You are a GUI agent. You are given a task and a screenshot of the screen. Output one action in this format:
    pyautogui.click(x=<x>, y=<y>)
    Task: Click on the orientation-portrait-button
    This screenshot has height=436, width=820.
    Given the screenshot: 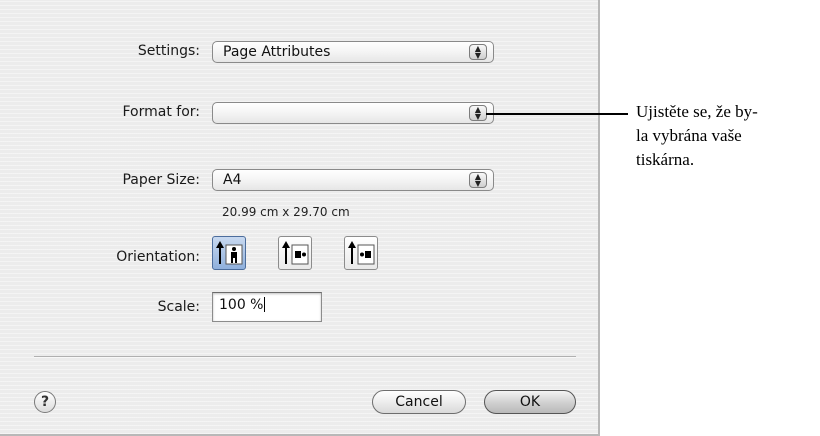 What is the action you would take?
    pyautogui.click(x=229, y=253)
    